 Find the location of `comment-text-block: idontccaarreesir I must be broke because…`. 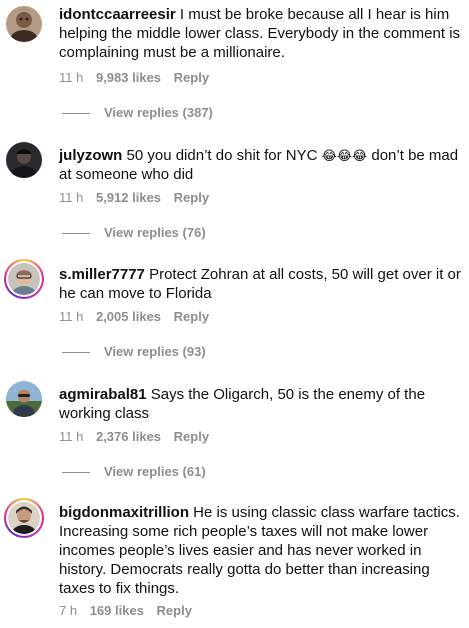

comment-text-block: idontccaarreesir I must be broke because… is located at coordinates (261, 33).